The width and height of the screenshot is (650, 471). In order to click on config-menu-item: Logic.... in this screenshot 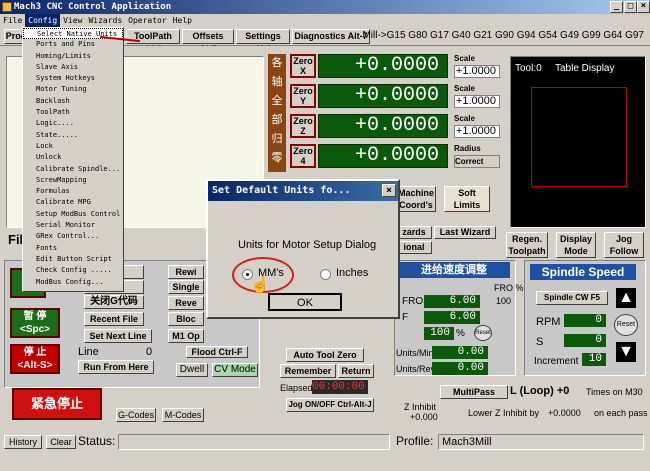, I will do `click(73, 123)`.